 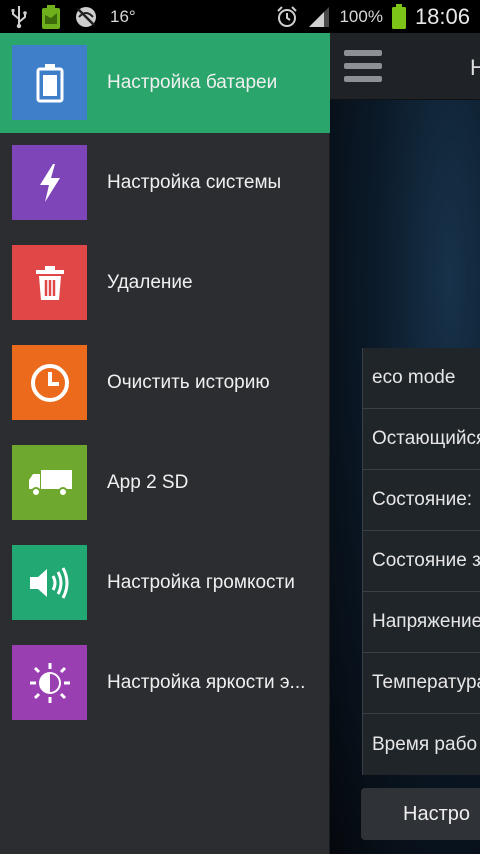 I want to click on info-row: Напряжение, so click(x=421, y=622).